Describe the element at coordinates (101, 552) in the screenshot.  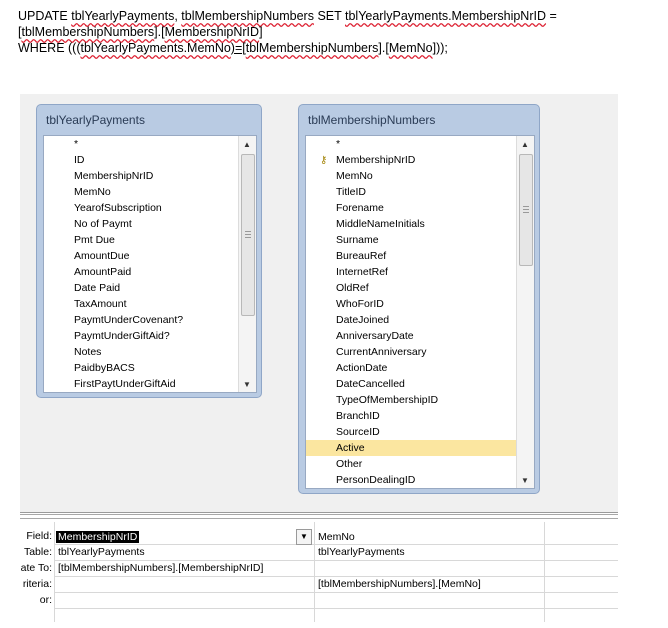
I see `table-cell-col1: tblYearlyPayments` at that location.